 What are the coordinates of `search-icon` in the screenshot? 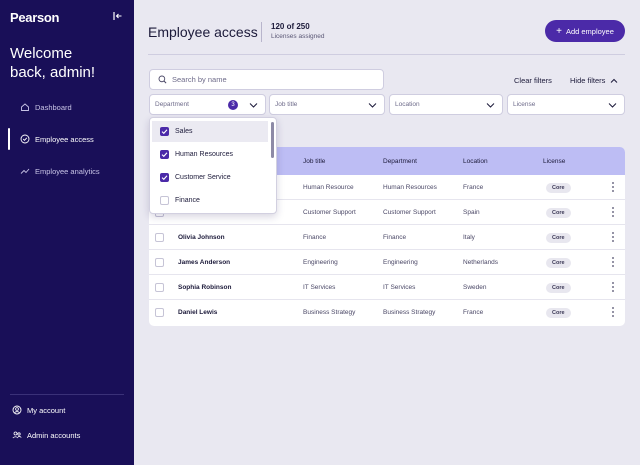 It's located at (162, 79).